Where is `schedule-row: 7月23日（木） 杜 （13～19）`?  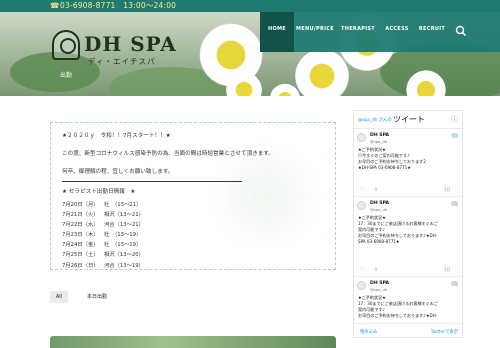
schedule-row: 7月23日（木） 杜 （13～19） is located at coordinates (103, 235).